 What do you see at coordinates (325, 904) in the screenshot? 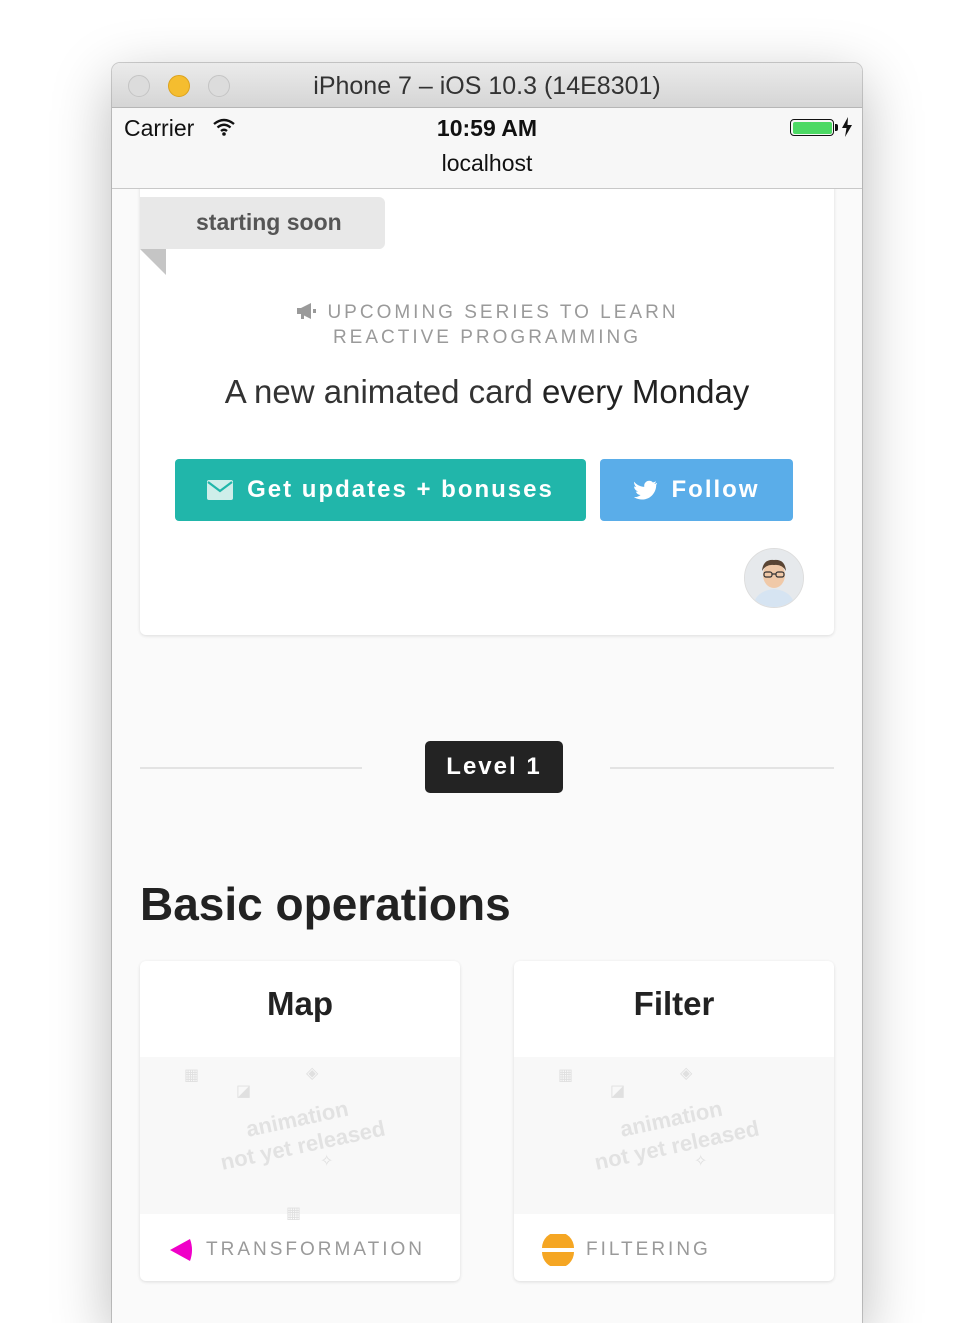
I see `section-title: Basic operations` at bounding box center [325, 904].